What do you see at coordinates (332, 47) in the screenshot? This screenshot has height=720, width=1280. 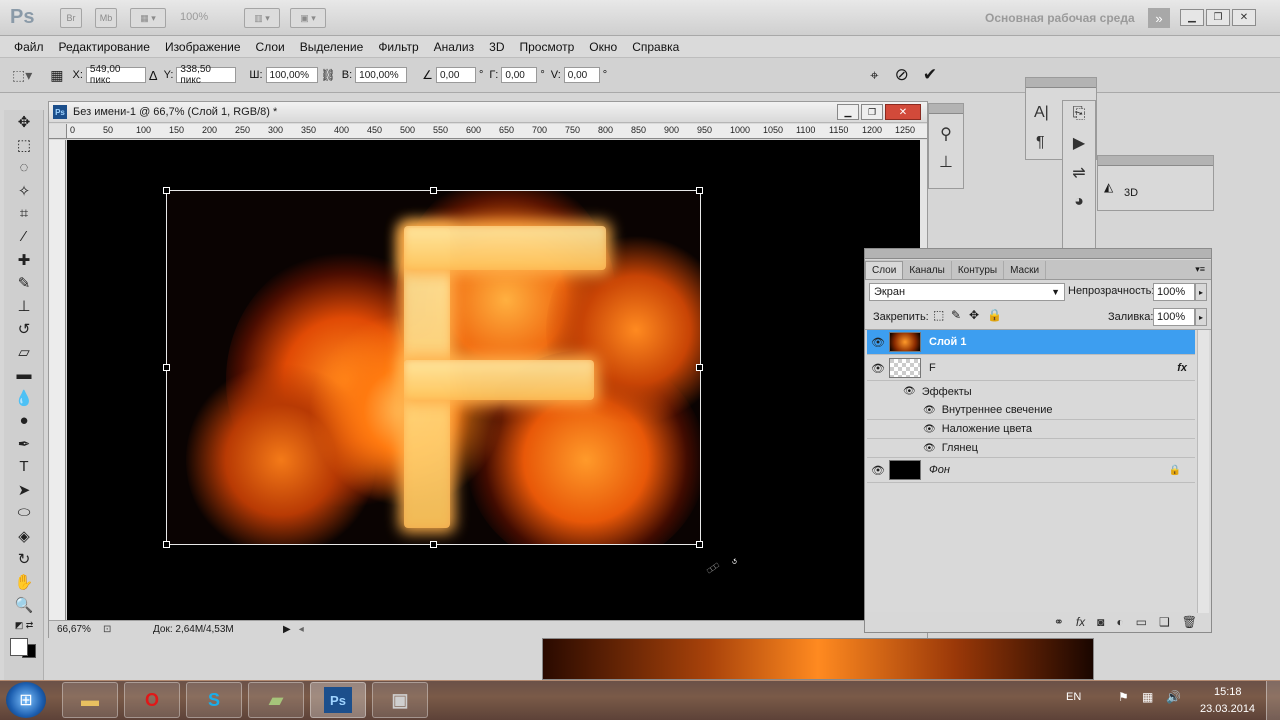 I see `menu-select: Выделение` at bounding box center [332, 47].